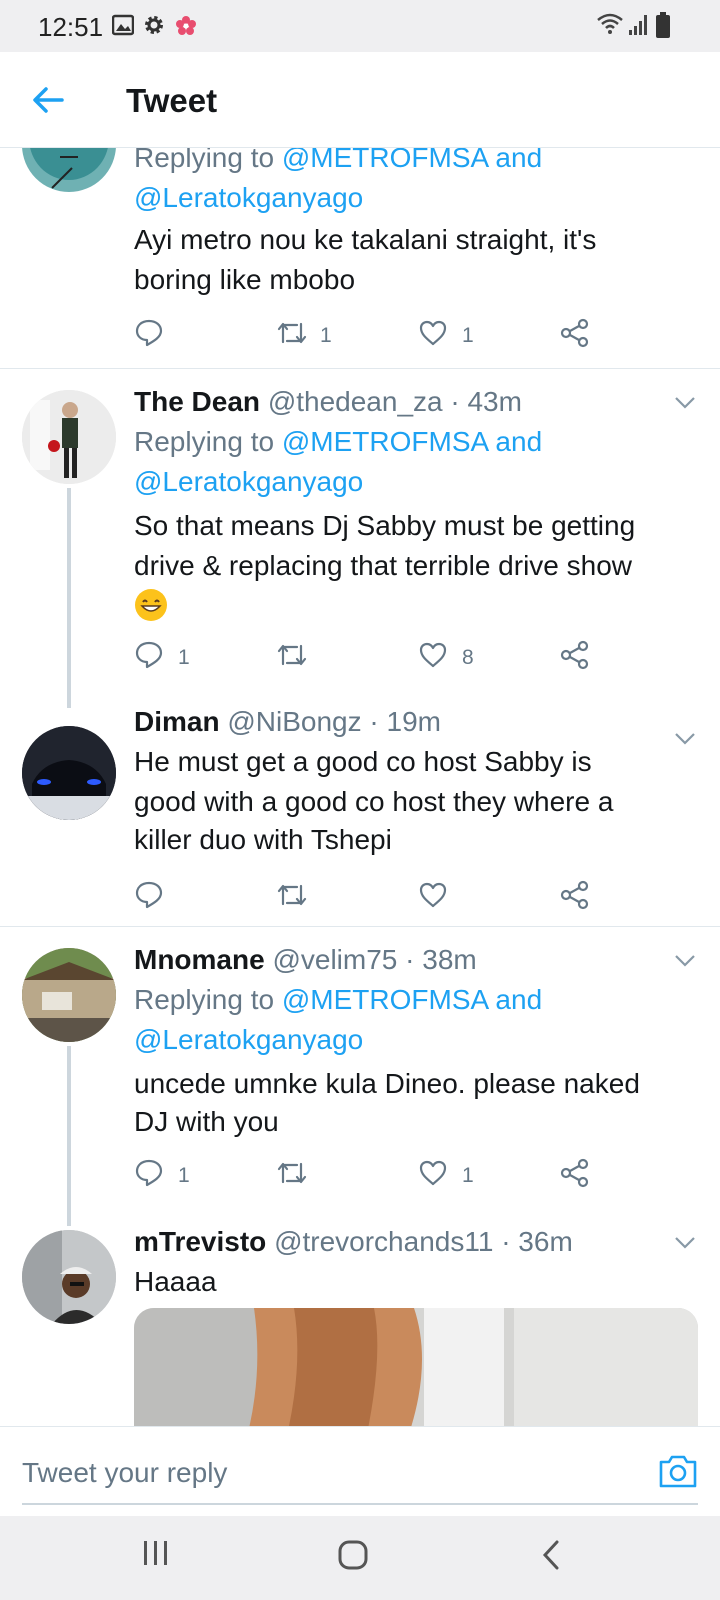 Image resolution: width=720 pixels, height=1600 pixels. I want to click on recent-apps-icon, so click(156, 1553).